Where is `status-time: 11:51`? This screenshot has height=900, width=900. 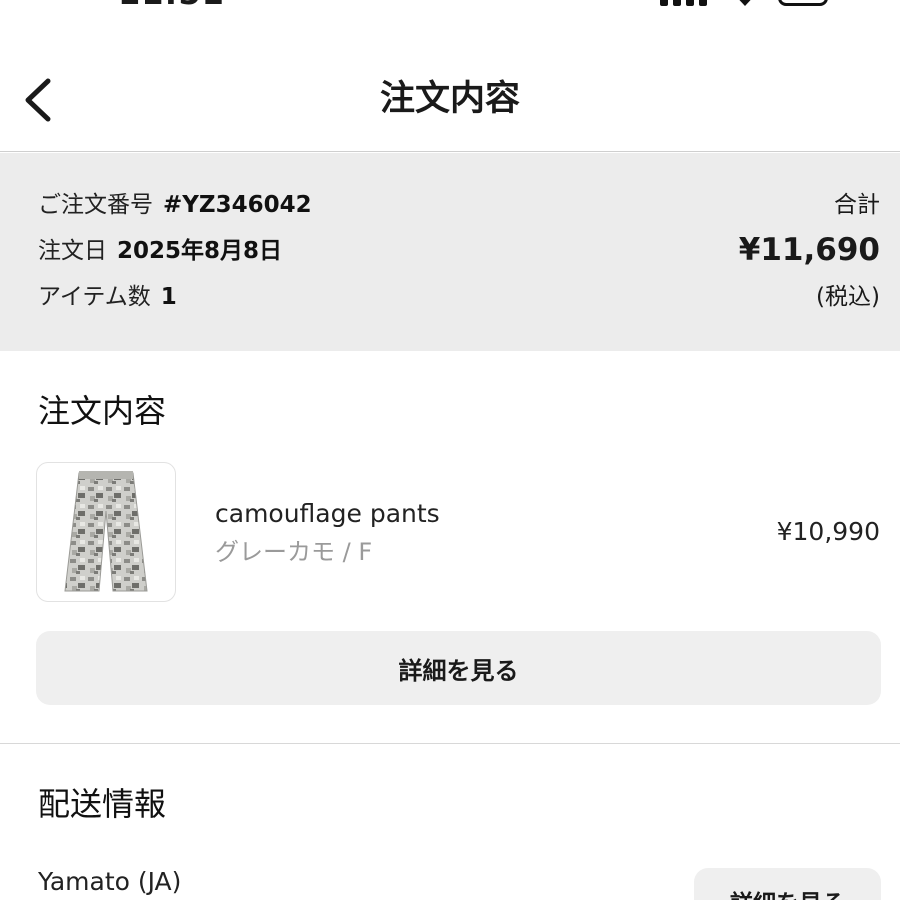 status-time: 11:51 is located at coordinates (171, 4).